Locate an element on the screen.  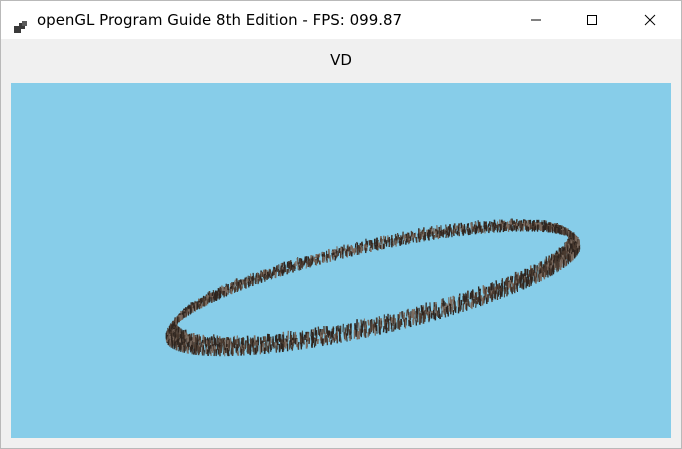
close-icon is located at coordinates (650, 20).